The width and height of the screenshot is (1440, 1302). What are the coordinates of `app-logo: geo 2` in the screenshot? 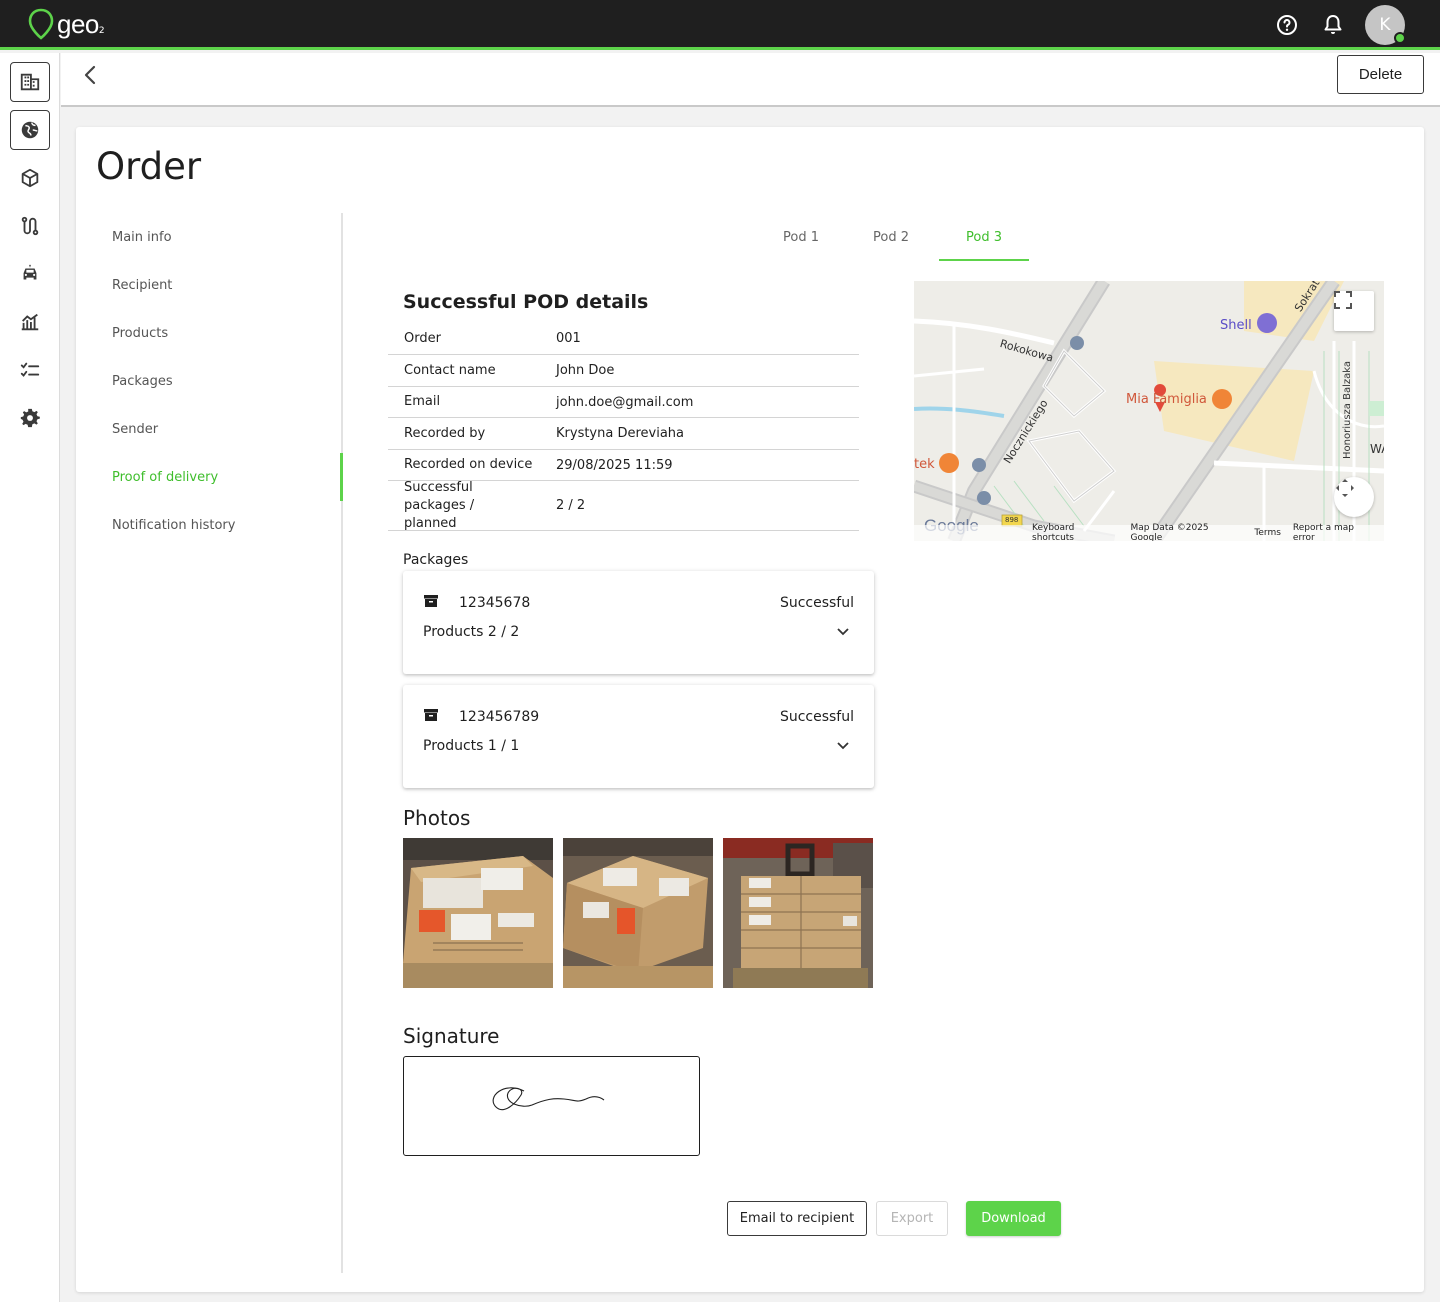 It's located at (66, 24).